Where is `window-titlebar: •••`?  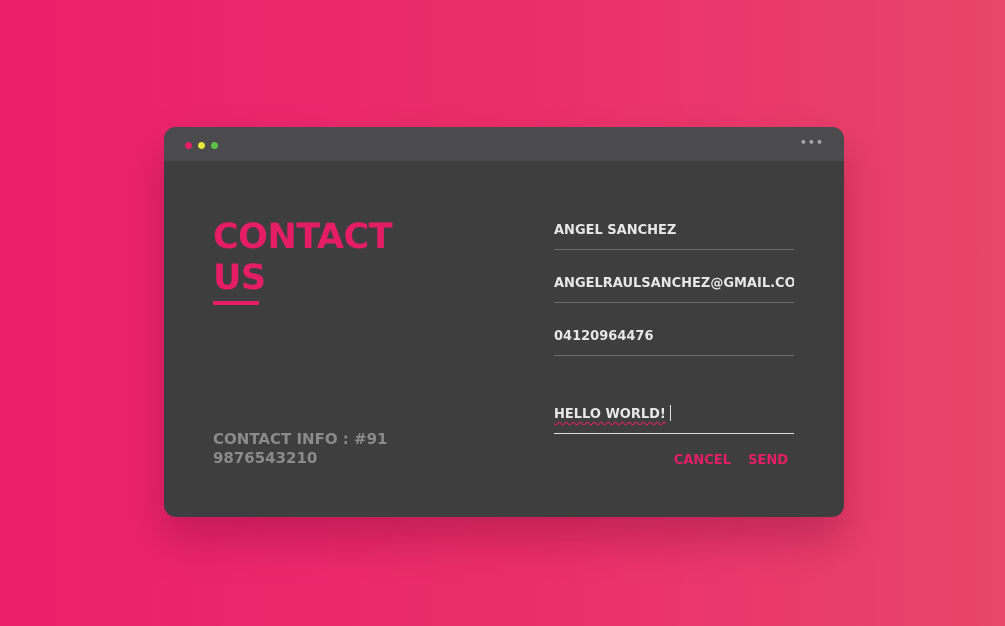 window-titlebar: ••• is located at coordinates (504, 144).